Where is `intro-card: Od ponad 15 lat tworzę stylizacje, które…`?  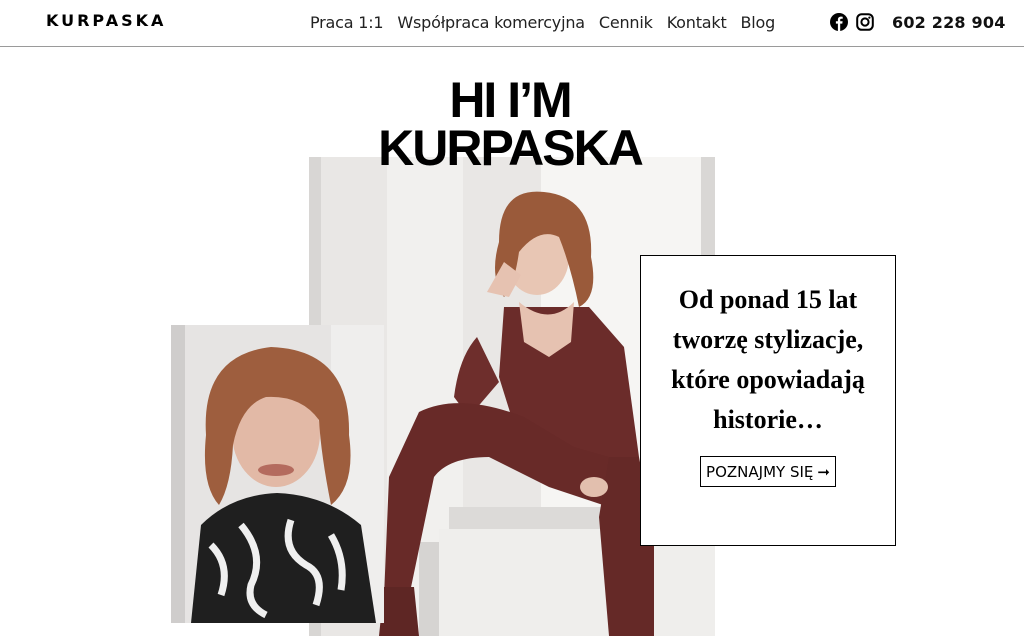
intro-card: Od ponad 15 lat tworzę stylizacje, które… is located at coordinates (768, 400).